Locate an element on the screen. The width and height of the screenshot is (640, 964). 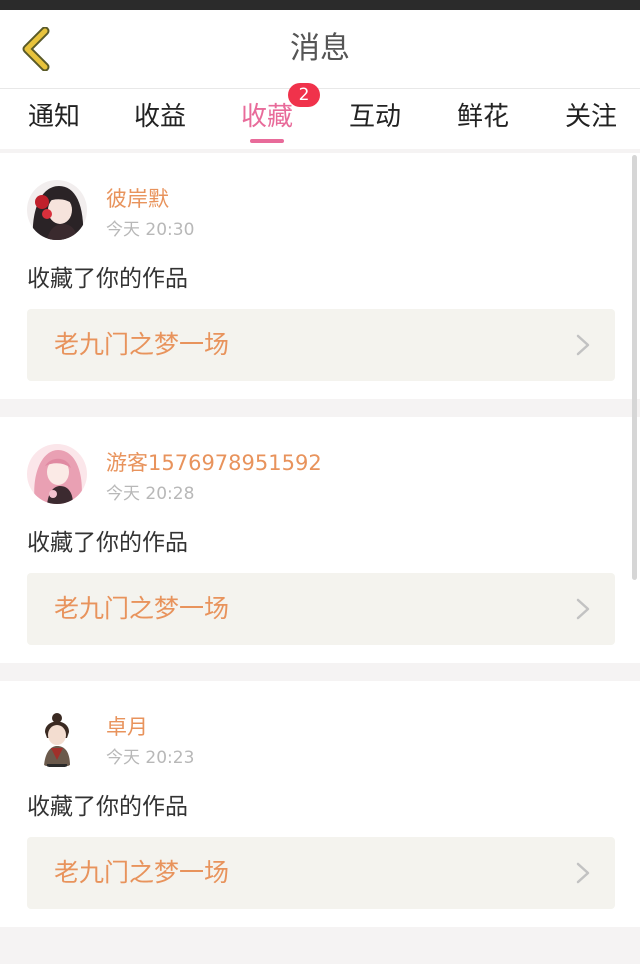
unread-badge: 2 is located at coordinates (304, 95).